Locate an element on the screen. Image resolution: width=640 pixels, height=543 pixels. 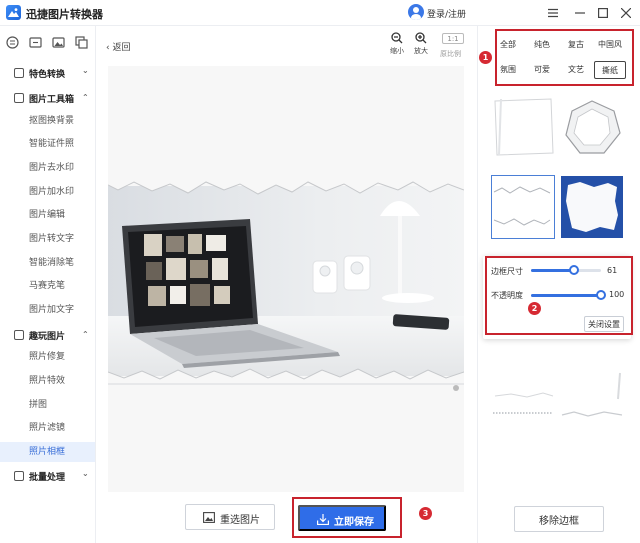
convert-icon is located at coordinates (36, 43).